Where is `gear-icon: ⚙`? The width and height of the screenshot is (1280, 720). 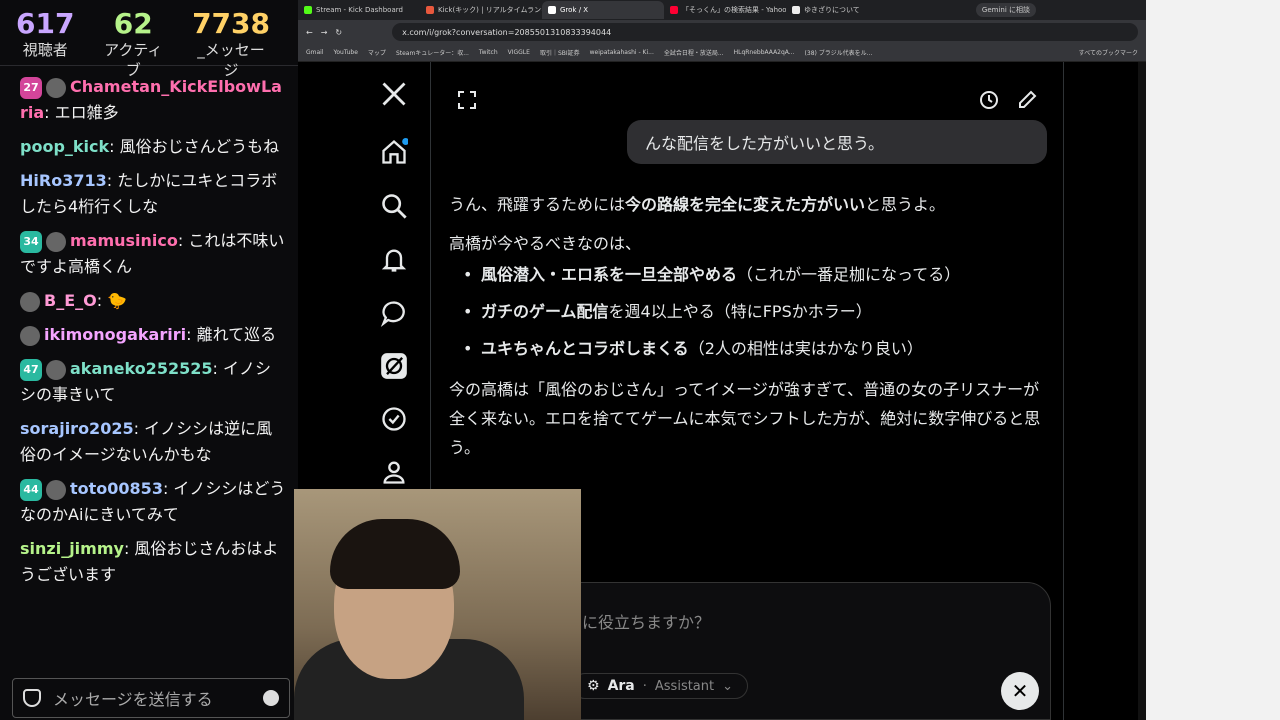 gear-icon: ⚙ is located at coordinates (593, 686).